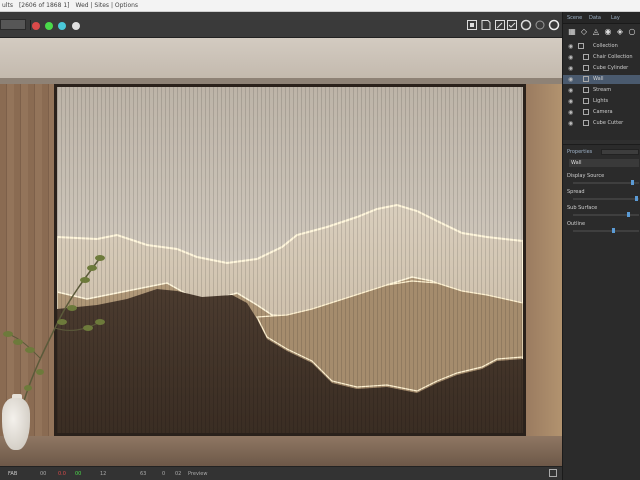  I want to click on object-name-field: Wall, so click(604, 163).